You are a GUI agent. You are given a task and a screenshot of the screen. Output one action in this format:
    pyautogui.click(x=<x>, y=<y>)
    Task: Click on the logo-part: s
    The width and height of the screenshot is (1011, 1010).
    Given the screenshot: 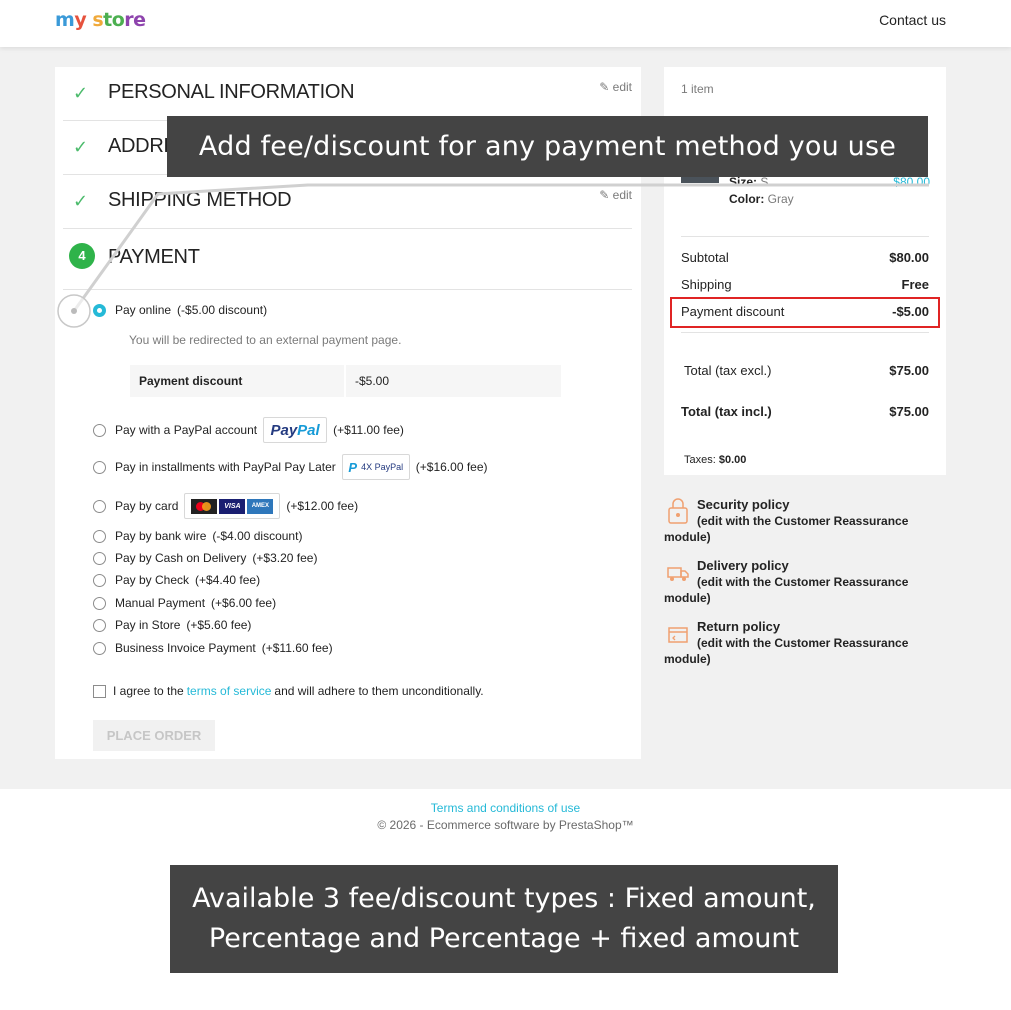 What is the action you would take?
    pyautogui.click(x=95, y=20)
    